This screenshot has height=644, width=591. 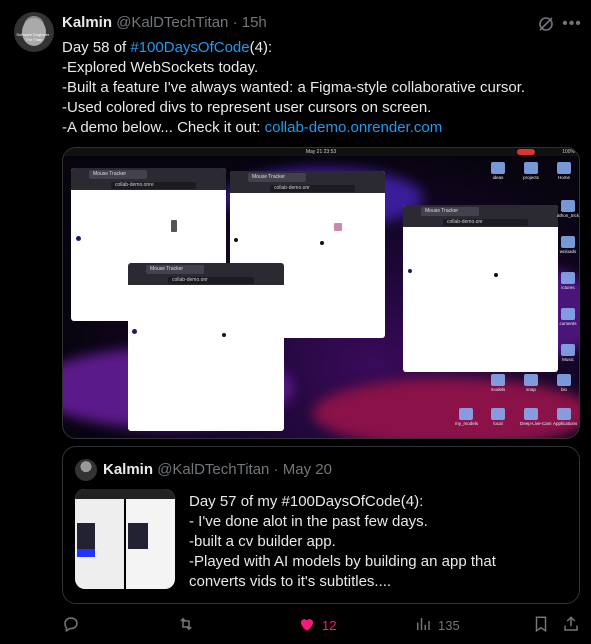 What do you see at coordinates (563, 389) in the screenshot?
I see `desktop-icon-label: bin` at bounding box center [563, 389].